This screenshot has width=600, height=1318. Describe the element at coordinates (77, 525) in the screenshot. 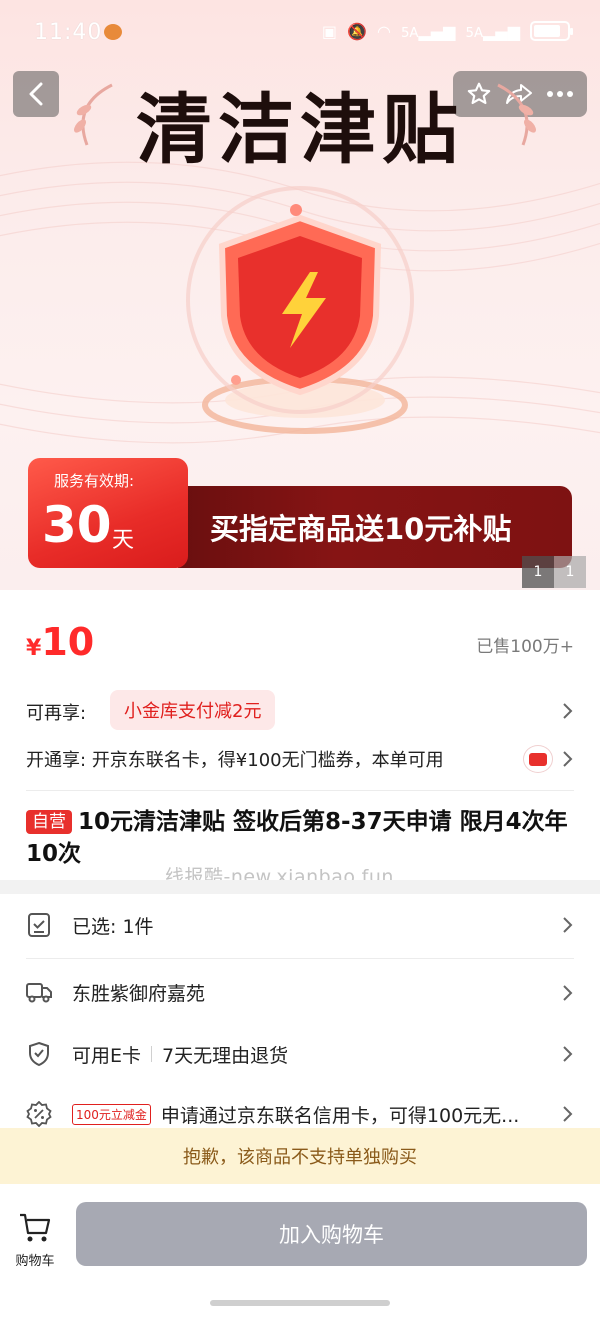

I see `banner-number: 30` at that location.